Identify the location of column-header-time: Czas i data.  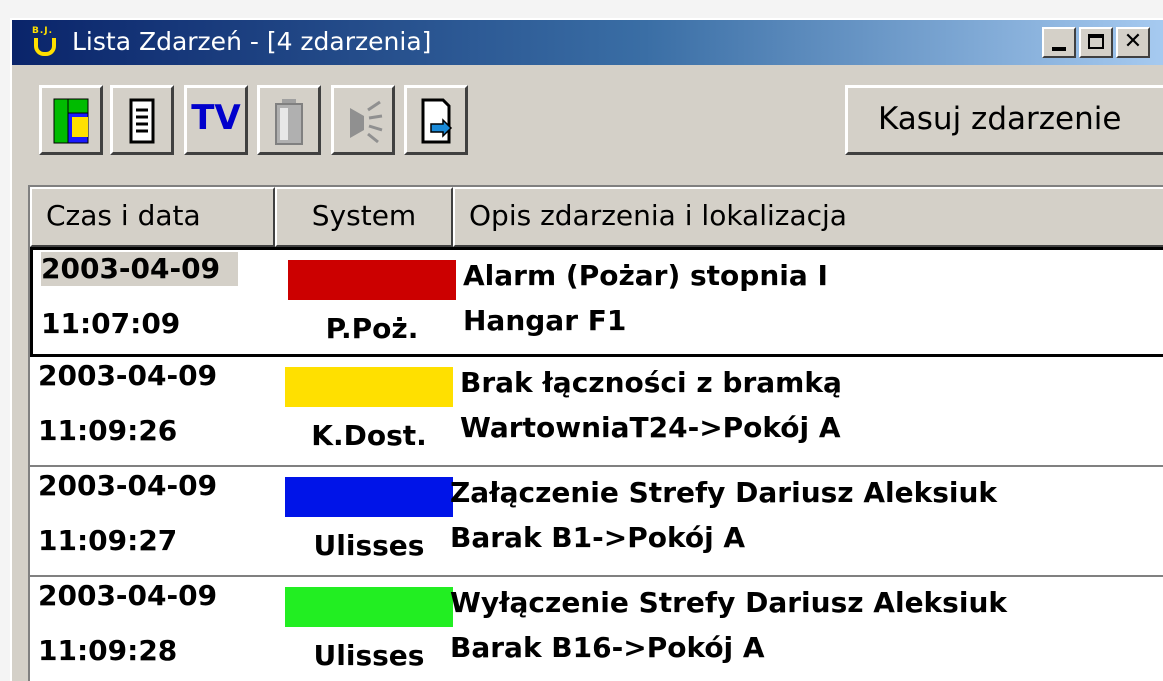
(152, 217).